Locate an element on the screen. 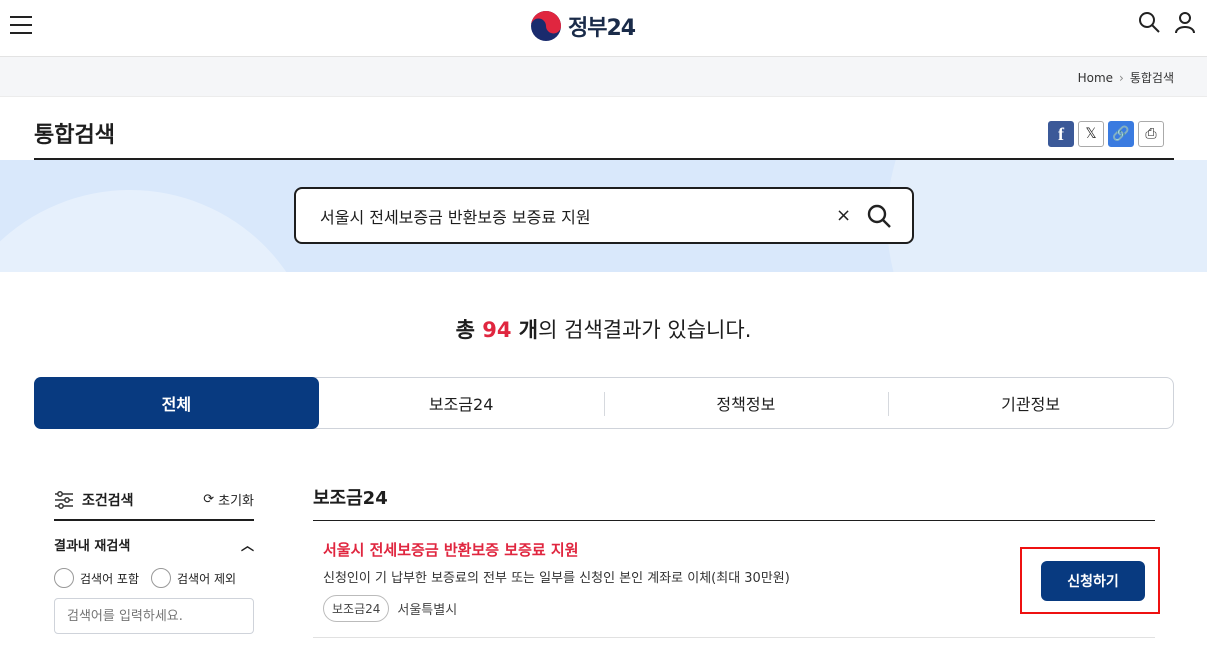  facebook-icon: f is located at coordinates (1061, 134).